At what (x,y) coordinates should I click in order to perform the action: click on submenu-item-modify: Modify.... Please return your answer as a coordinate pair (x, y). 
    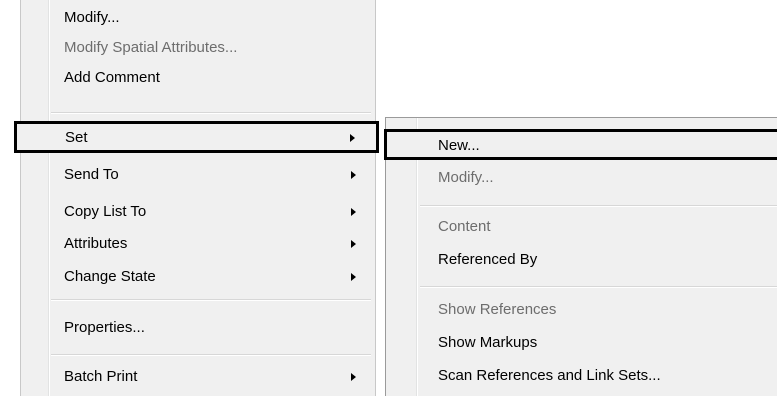
    Looking at the image, I should click on (466, 177).